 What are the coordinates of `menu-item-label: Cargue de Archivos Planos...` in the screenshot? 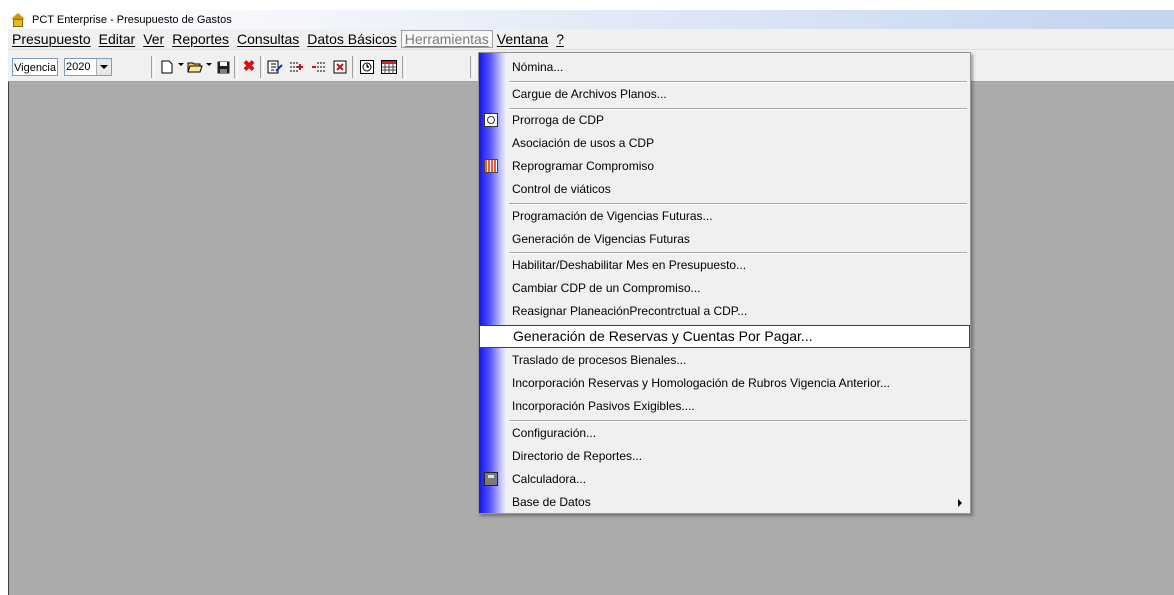 It's located at (589, 94).